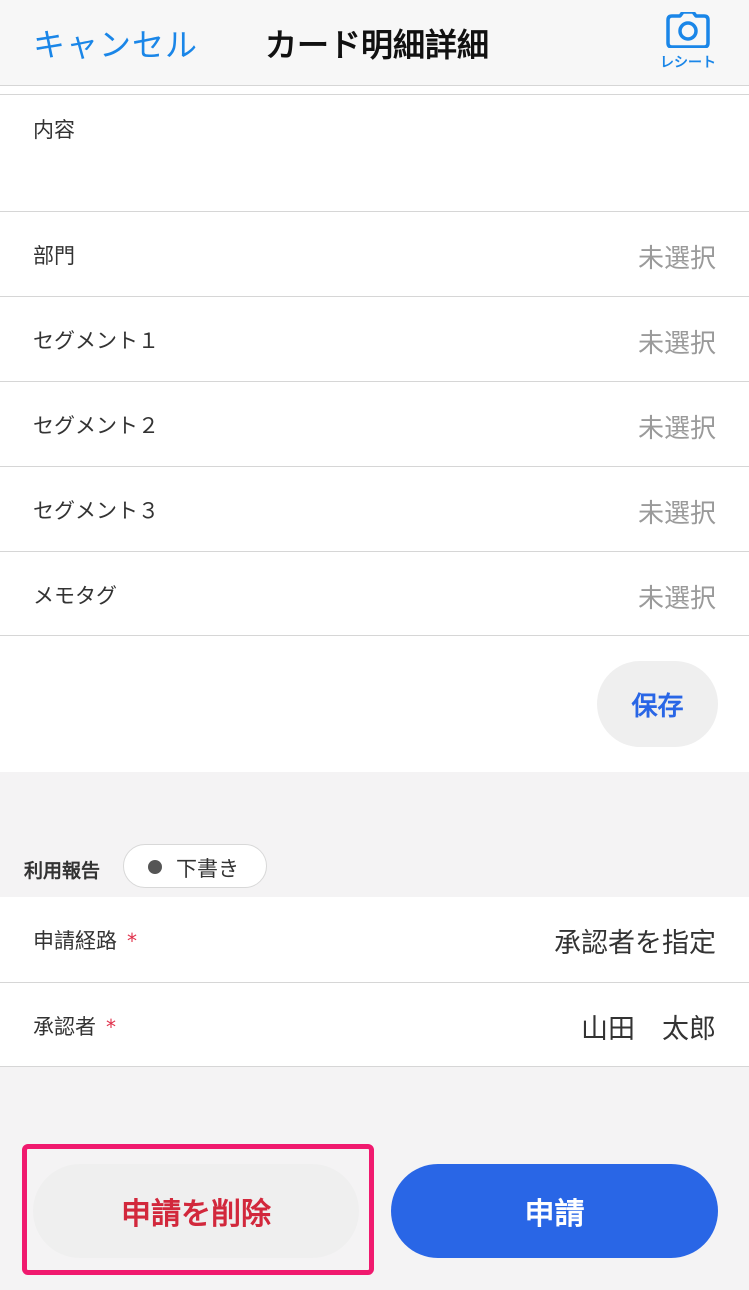  What do you see at coordinates (374, 593) in the screenshot?
I see `memo-tag-row: メモタグ 未選択` at bounding box center [374, 593].